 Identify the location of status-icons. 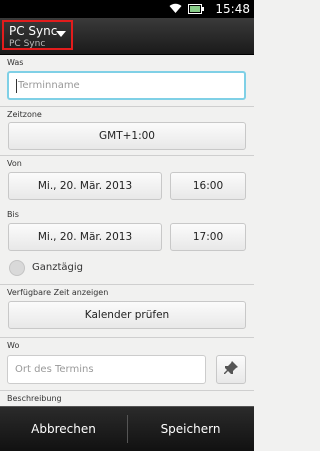
(186, 10).